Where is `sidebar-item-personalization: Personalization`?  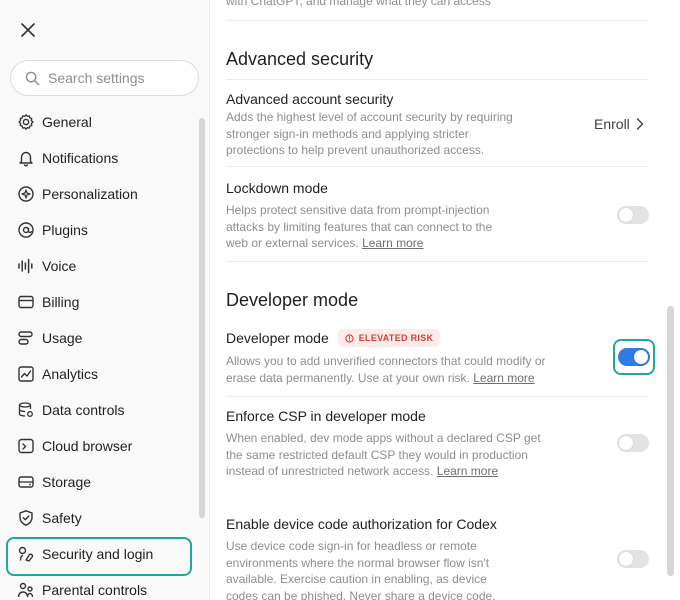
sidebar-item-personalization: Personalization is located at coordinates (100, 194).